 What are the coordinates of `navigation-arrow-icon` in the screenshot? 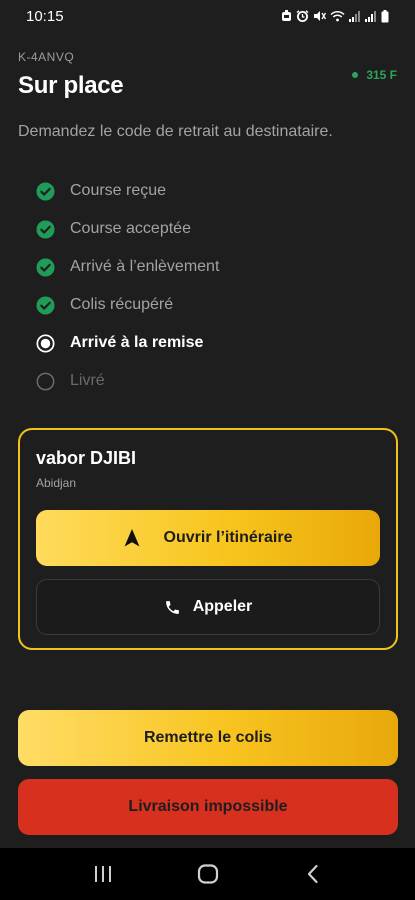 It's located at (132, 538).